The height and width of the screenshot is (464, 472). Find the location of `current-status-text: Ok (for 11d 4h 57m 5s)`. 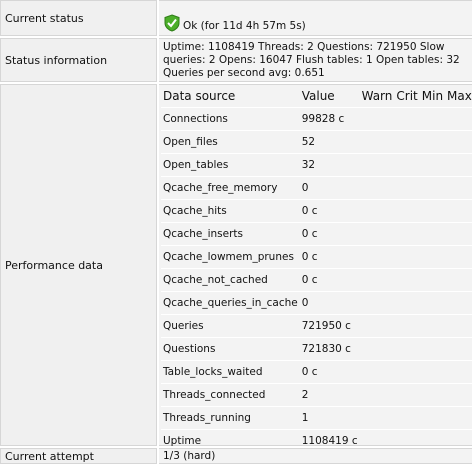

current-status-text: Ok (for 11d 4h 57m 5s) is located at coordinates (244, 26).